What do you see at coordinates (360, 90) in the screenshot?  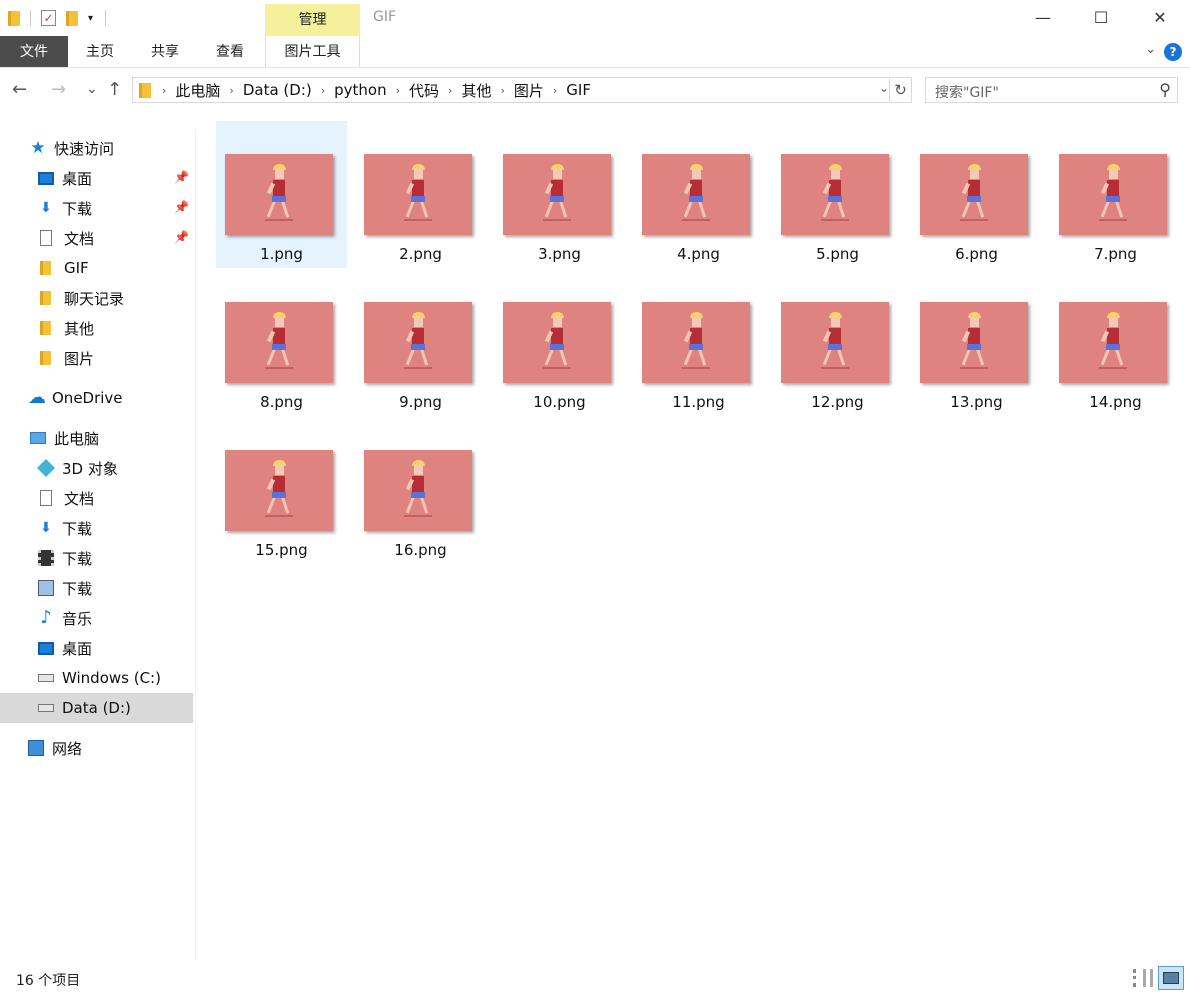 I see `breadcrumb-python: python` at bounding box center [360, 90].